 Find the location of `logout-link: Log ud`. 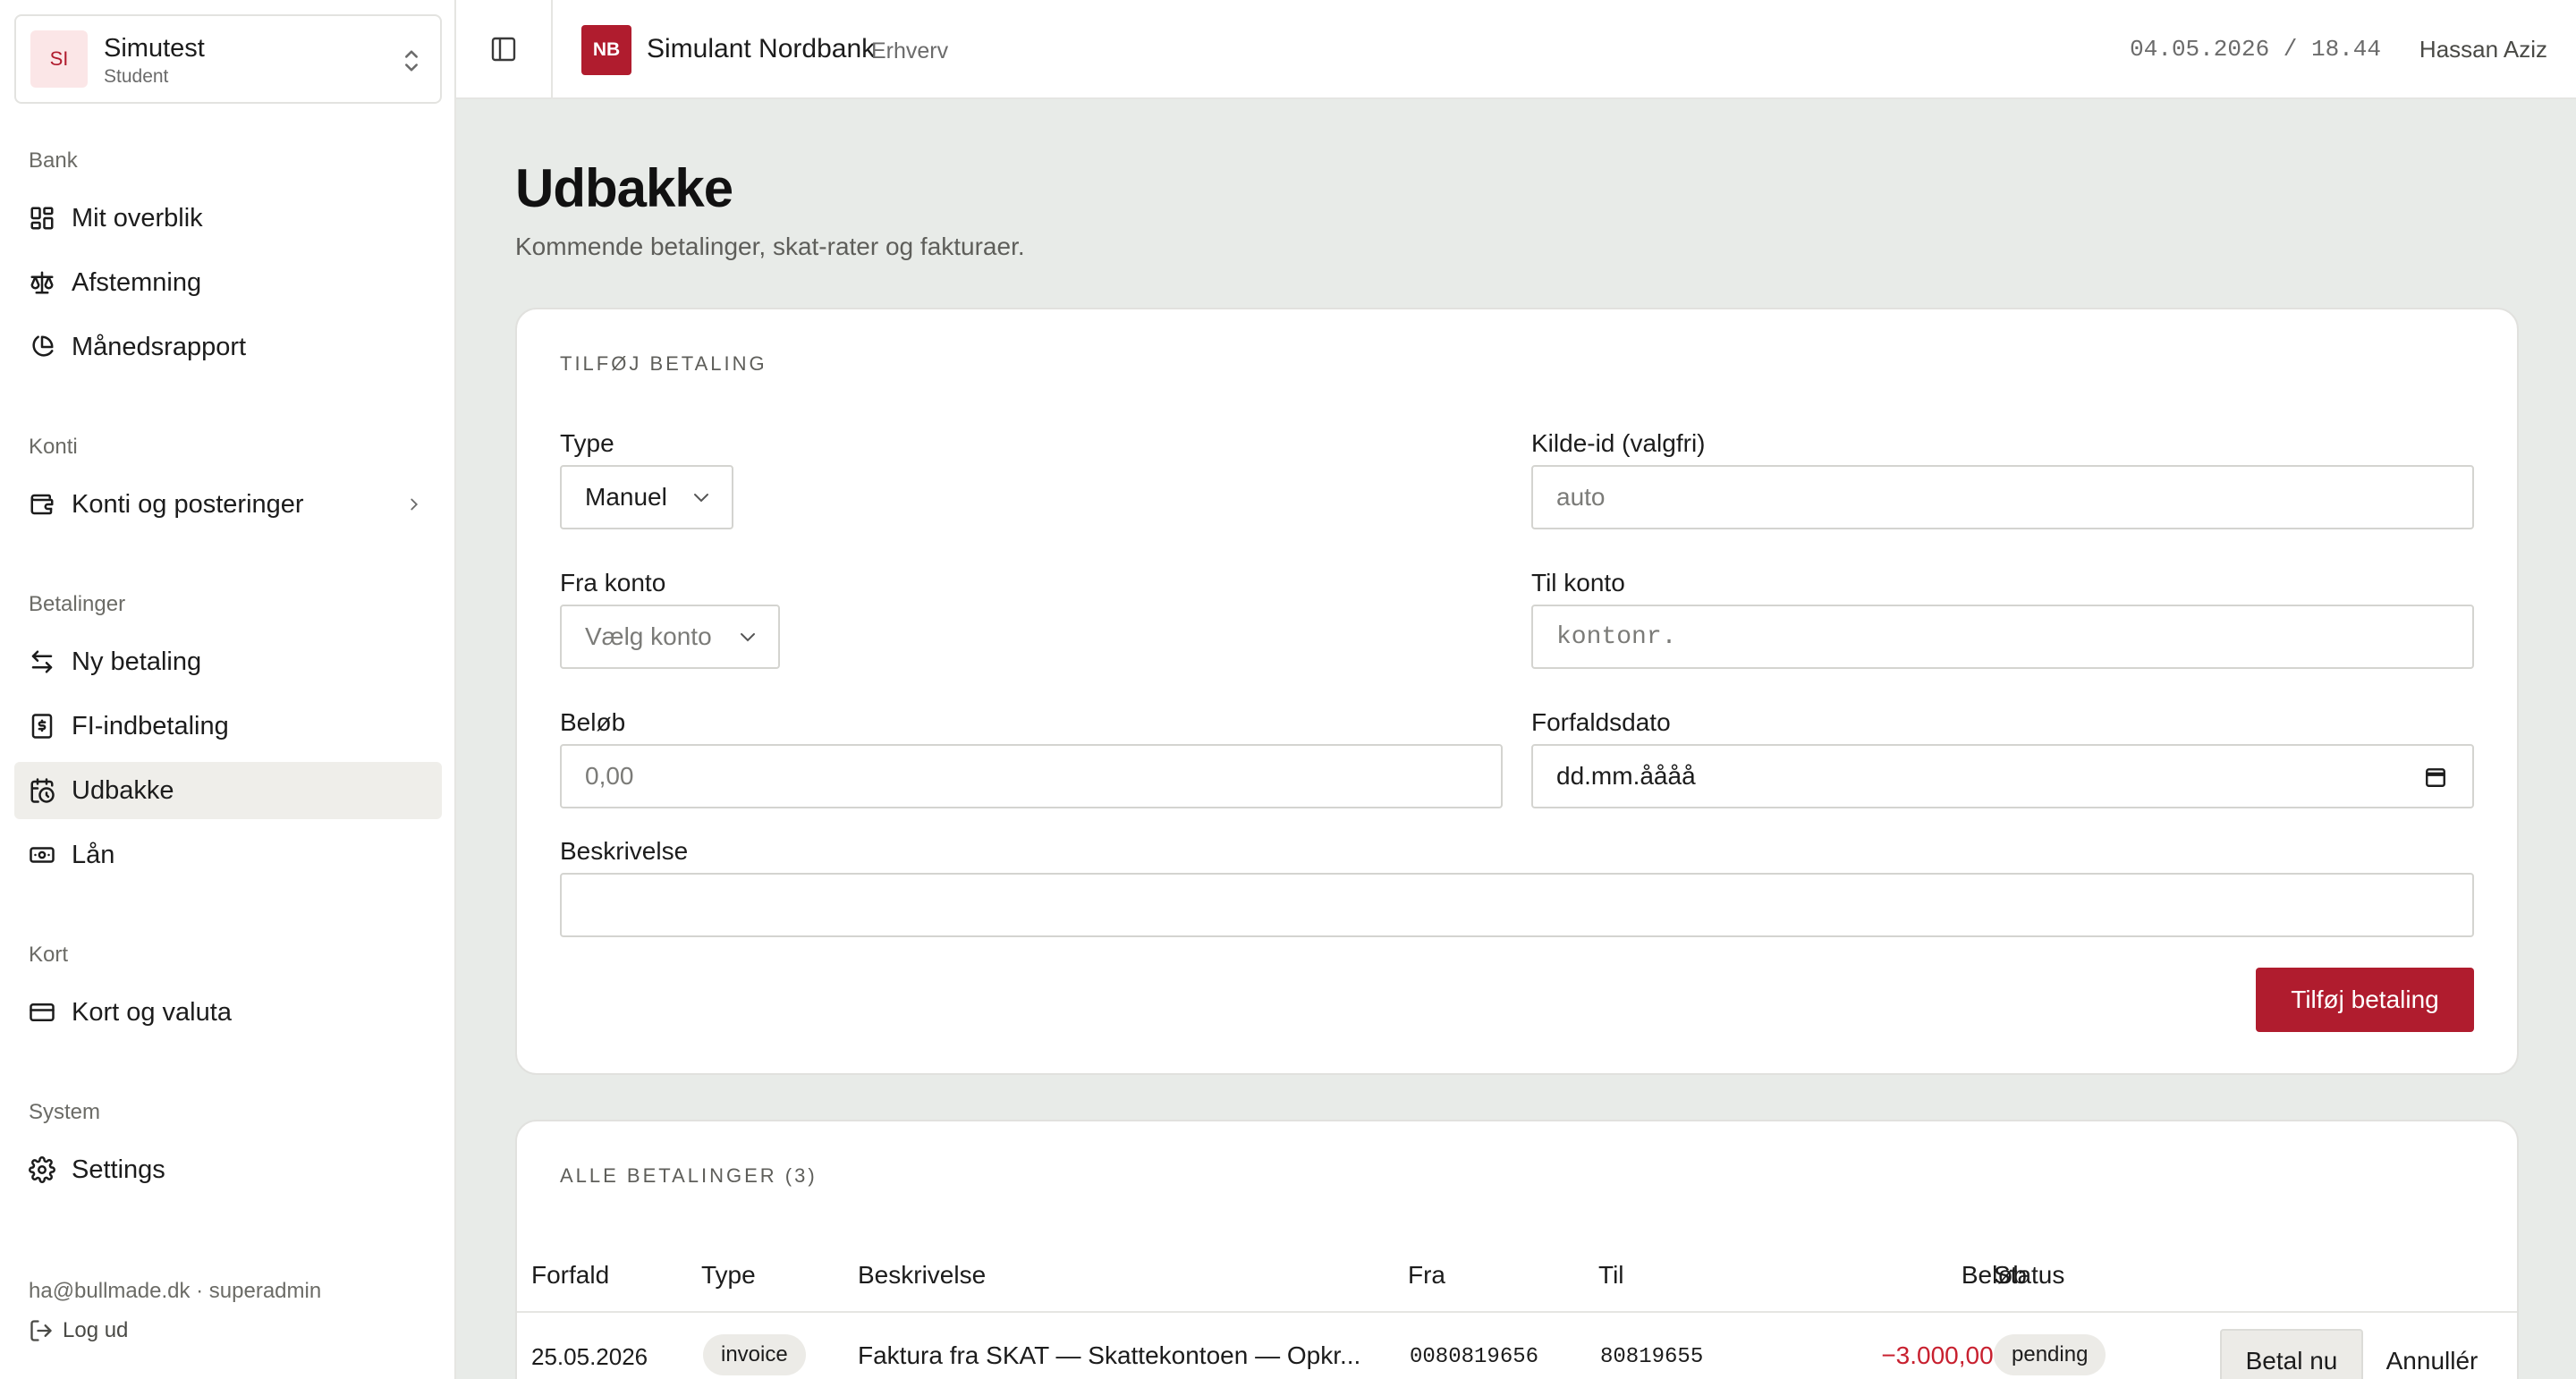

logout-link: Log ud is located at coordinates (78, 1330).